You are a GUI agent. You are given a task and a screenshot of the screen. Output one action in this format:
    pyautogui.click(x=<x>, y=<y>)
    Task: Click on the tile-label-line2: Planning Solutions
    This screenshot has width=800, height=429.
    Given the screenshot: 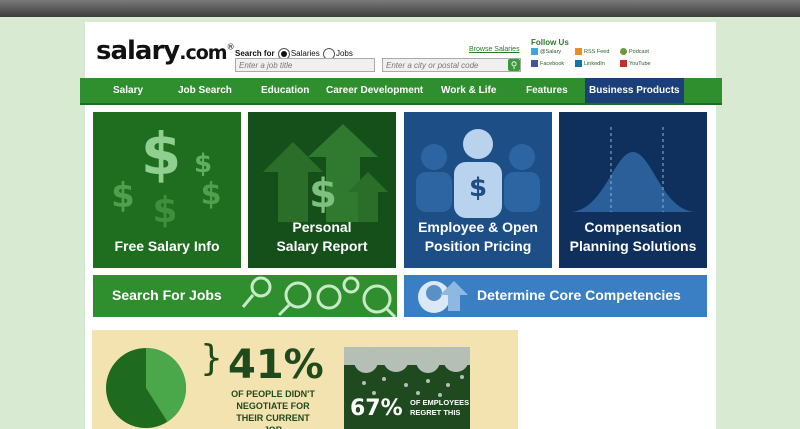 What is the action you would take?
    pyautogui.click(x=633, y=246)
    